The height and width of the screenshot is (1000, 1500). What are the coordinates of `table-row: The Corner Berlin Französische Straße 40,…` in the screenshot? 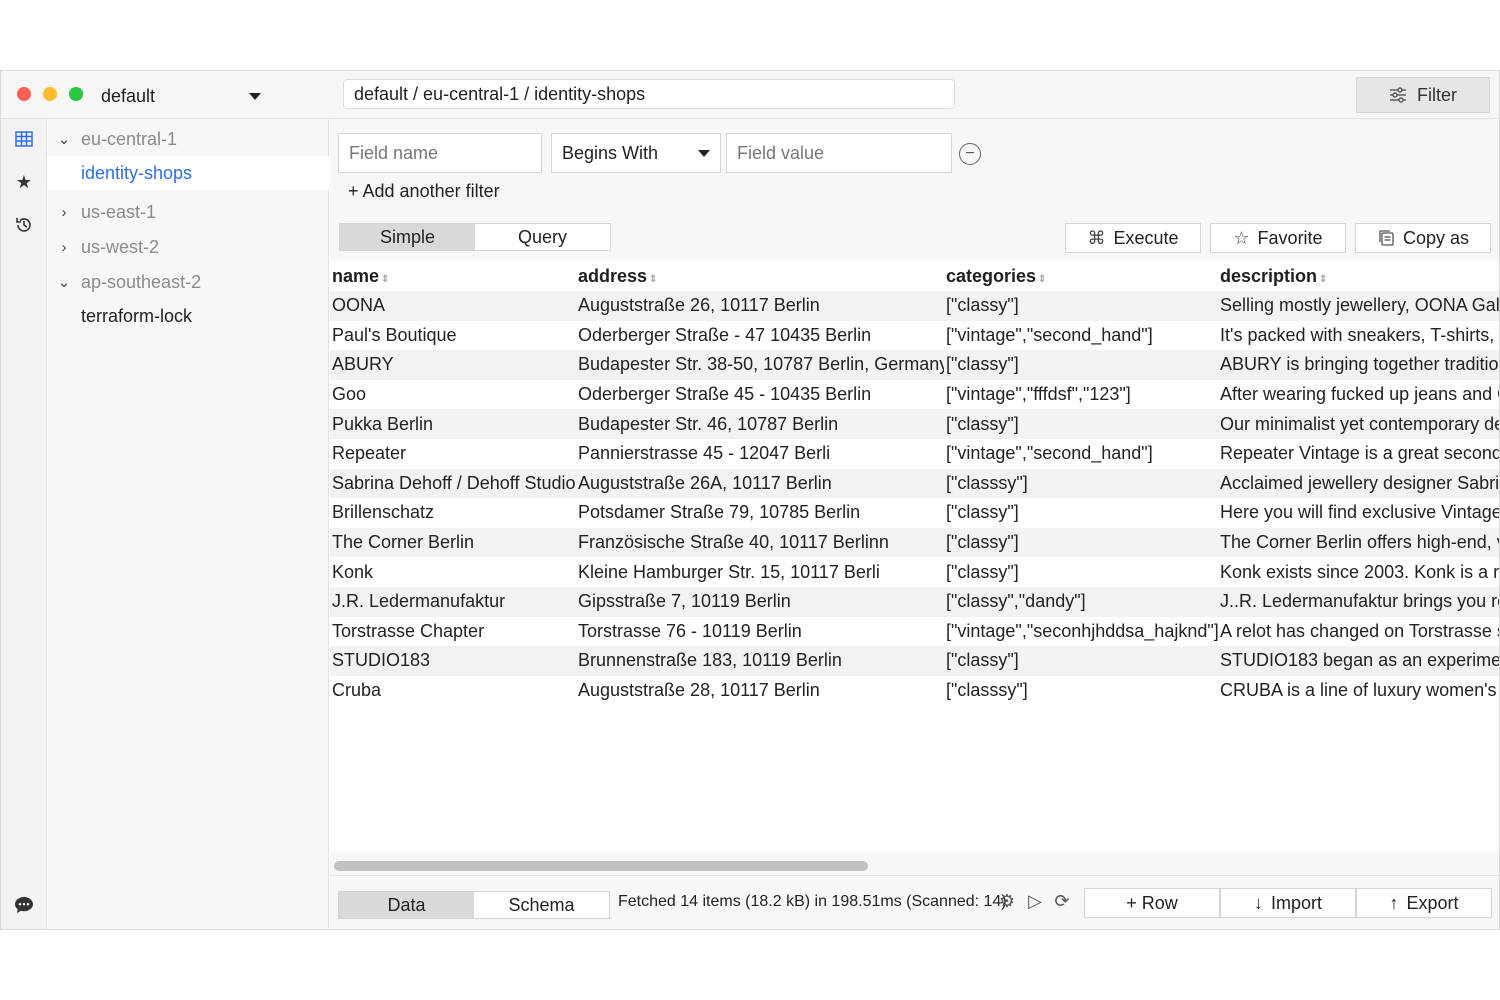 It's located at (914, 542).